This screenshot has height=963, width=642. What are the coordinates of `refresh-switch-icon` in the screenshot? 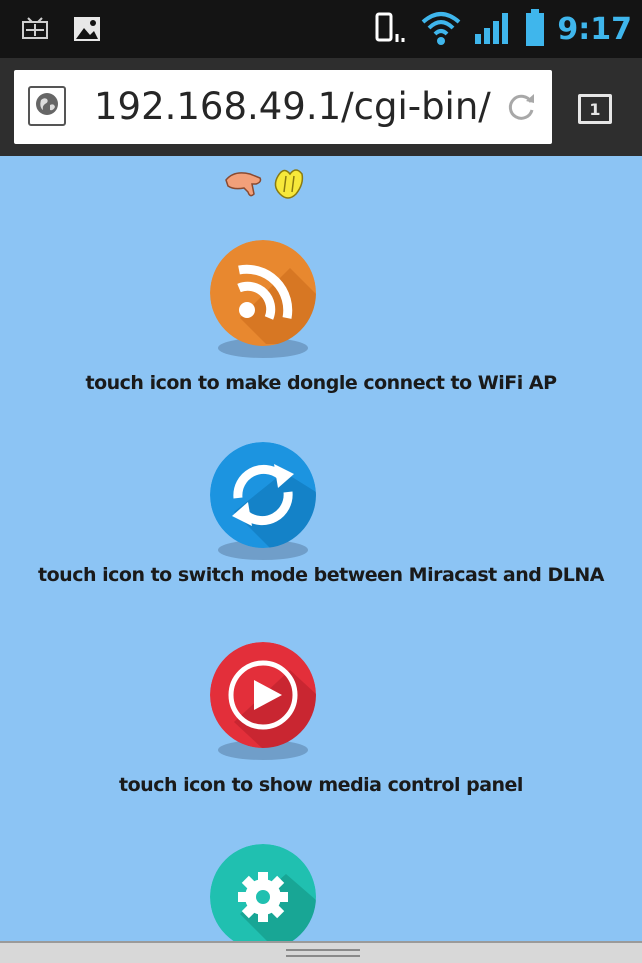 It's located at (263, 495).